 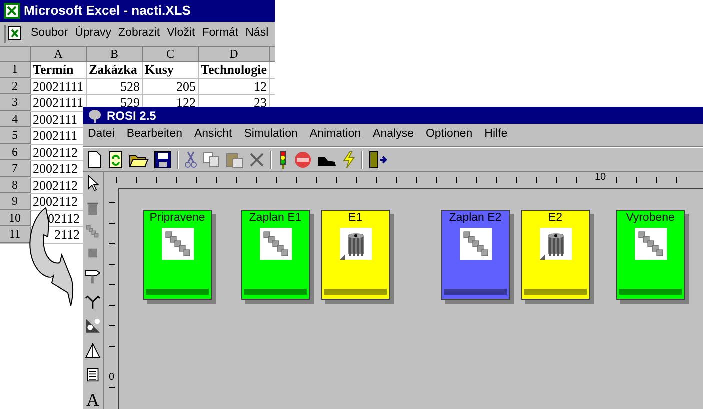 I want to click on block-label: Vyrobene, so click(x=650, y=218).